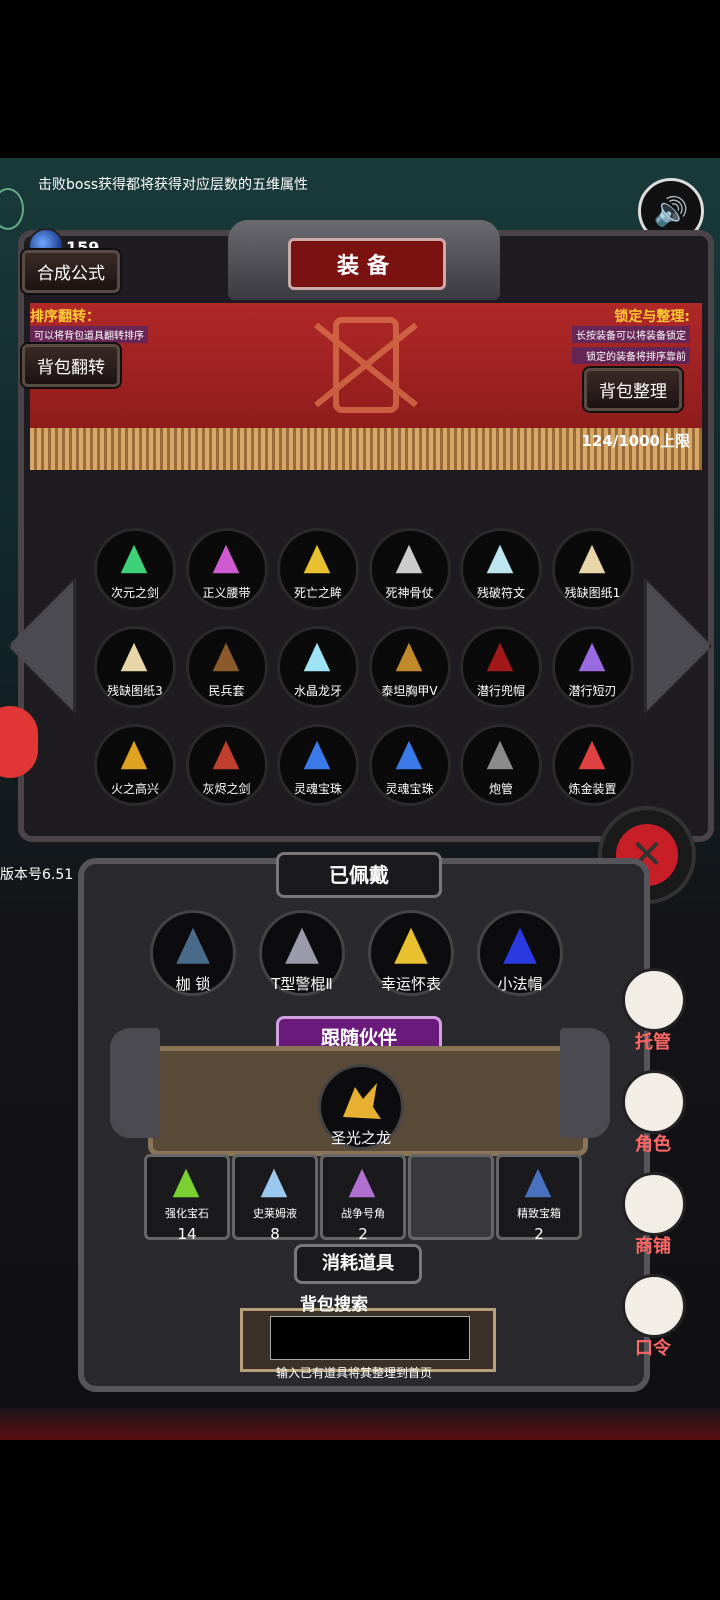 The image size is (720, 1600). What do you see at coordinates (135, 1083) in the screenshot?
I see `left-gargoyle-icon` at bounding box center [135, 1083].